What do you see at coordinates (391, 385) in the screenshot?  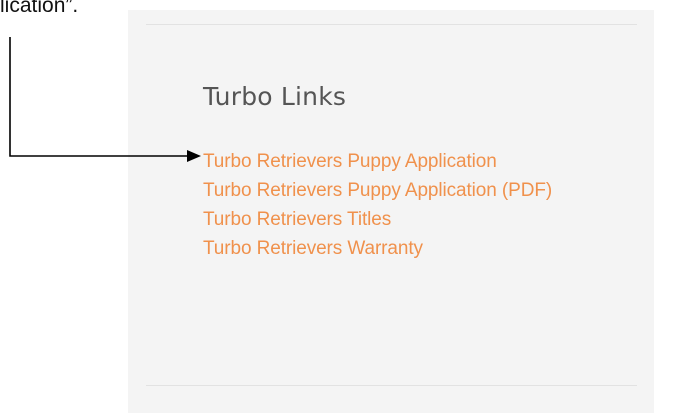 I see `bottom-divider` at bounding box center [391, 385].